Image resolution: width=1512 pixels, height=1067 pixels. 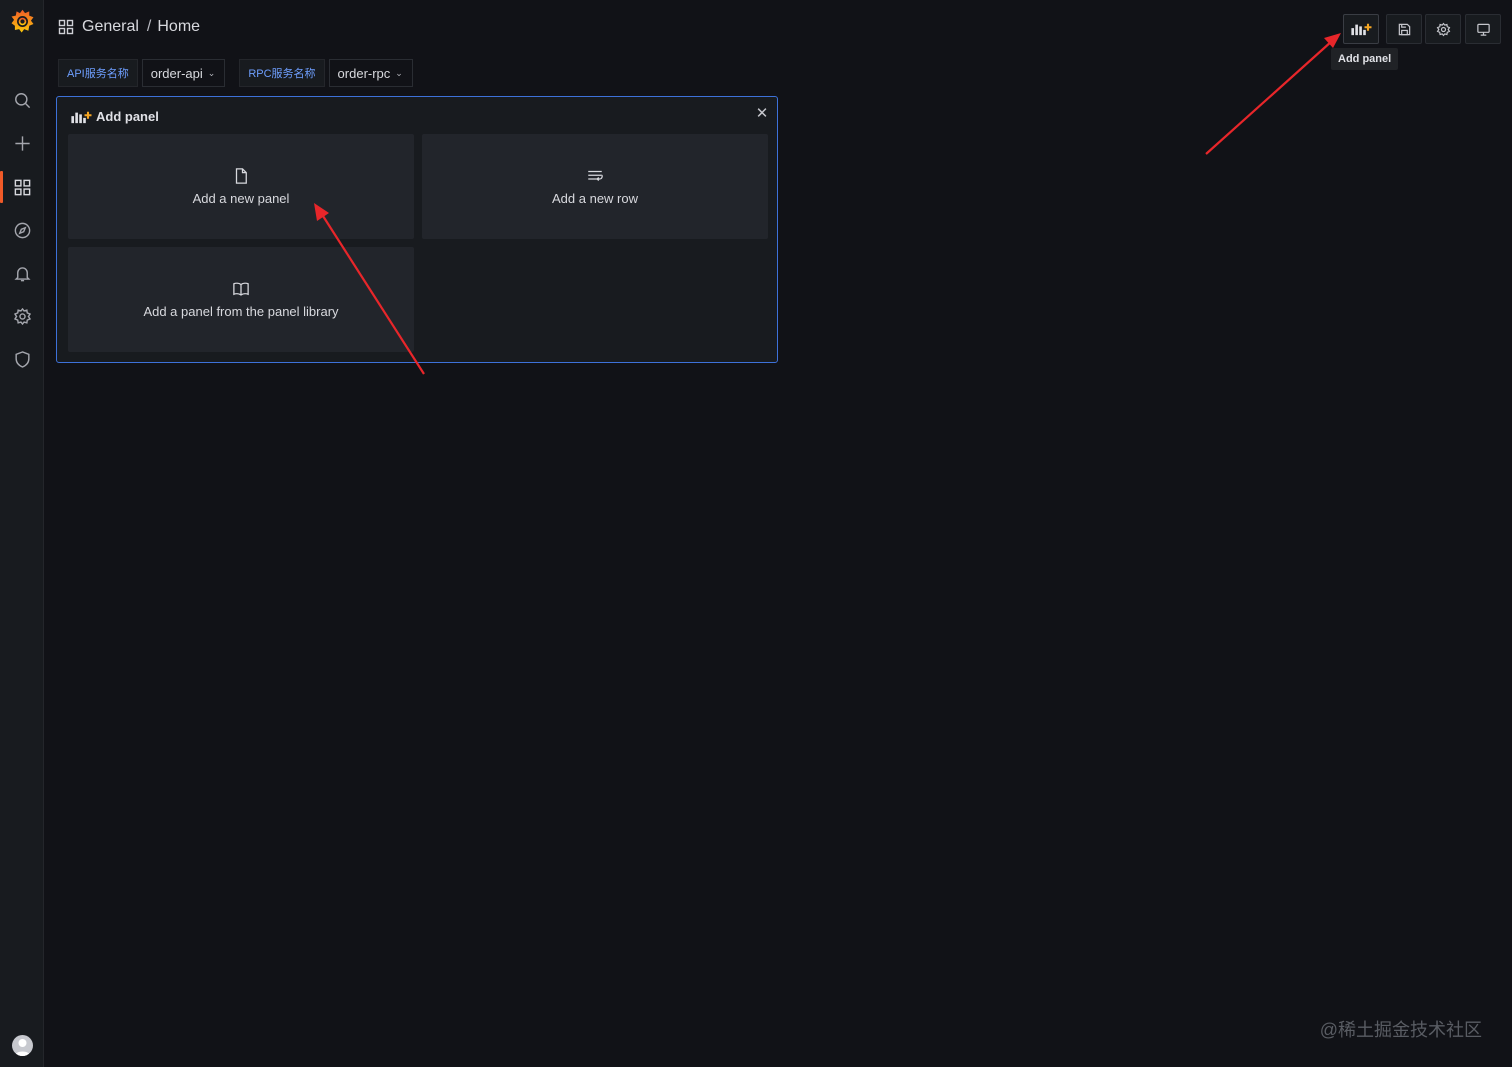 I want to click on close-icon: ✕, so click(x=762, y=113).